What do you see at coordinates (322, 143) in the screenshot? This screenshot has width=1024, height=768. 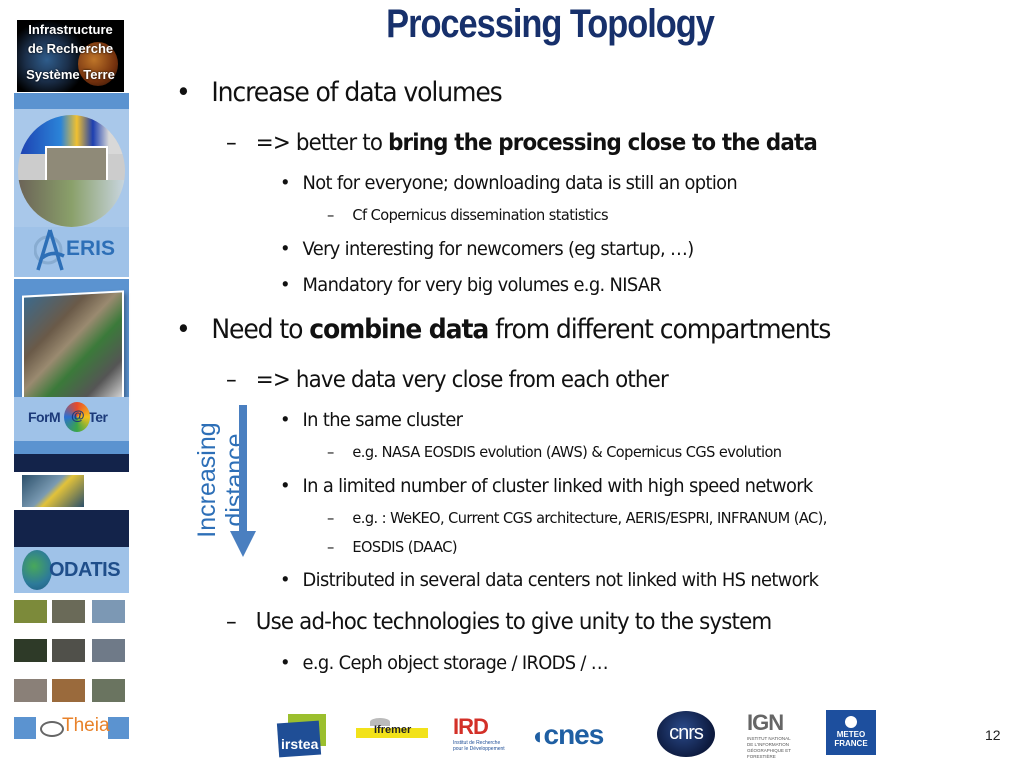 I see `bullet-text: => better to` at bounding box center [322, 143].